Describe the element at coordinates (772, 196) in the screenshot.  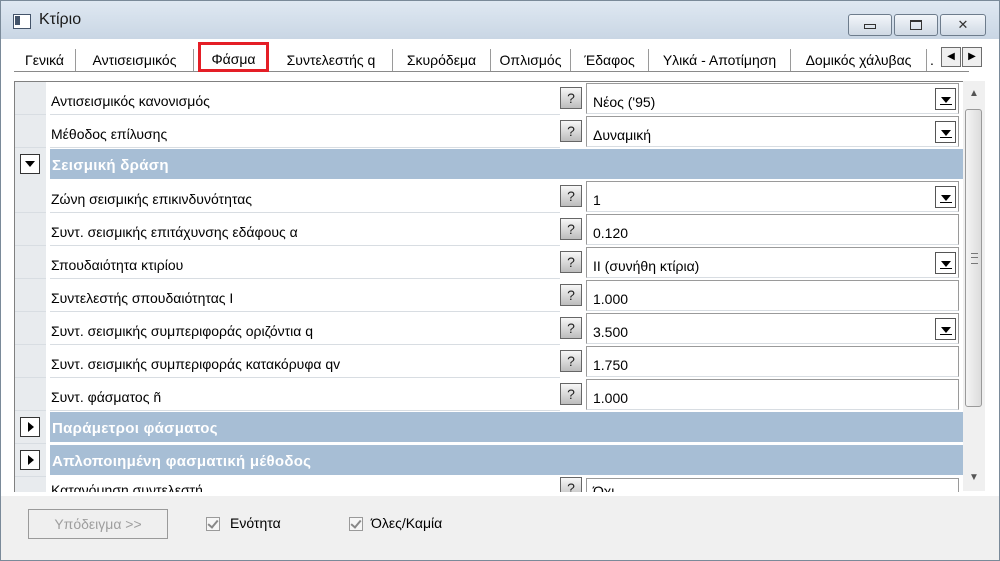
I see `property-dropdown: 1` at that location.